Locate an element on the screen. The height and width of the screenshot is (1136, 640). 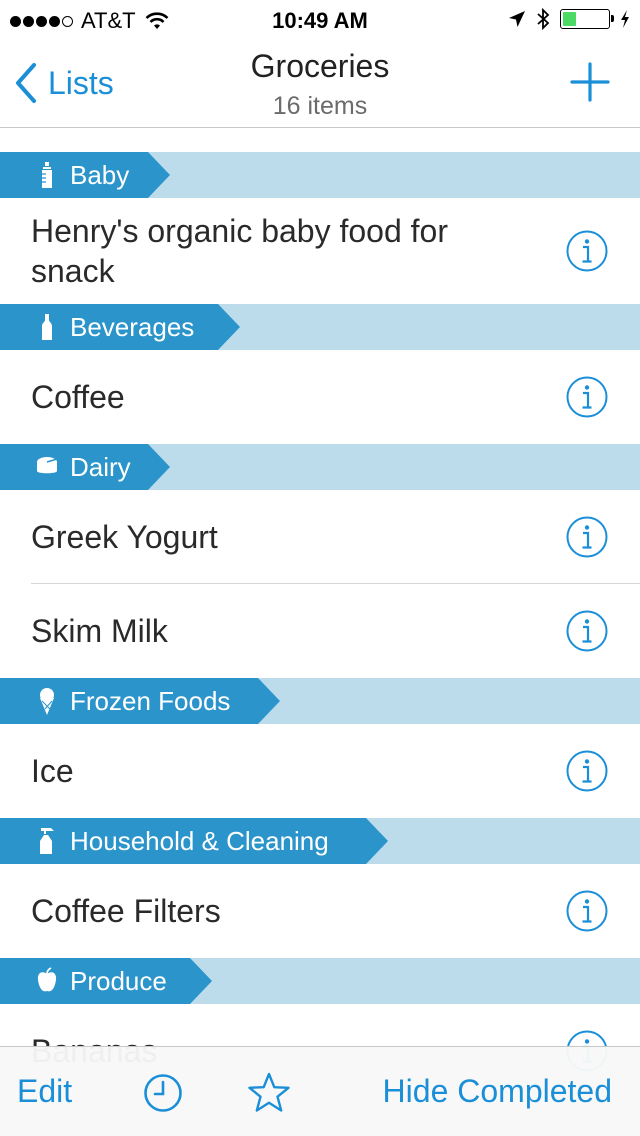
list-item: Henry's organic baby food for snack is located at coordinates (320, 251).